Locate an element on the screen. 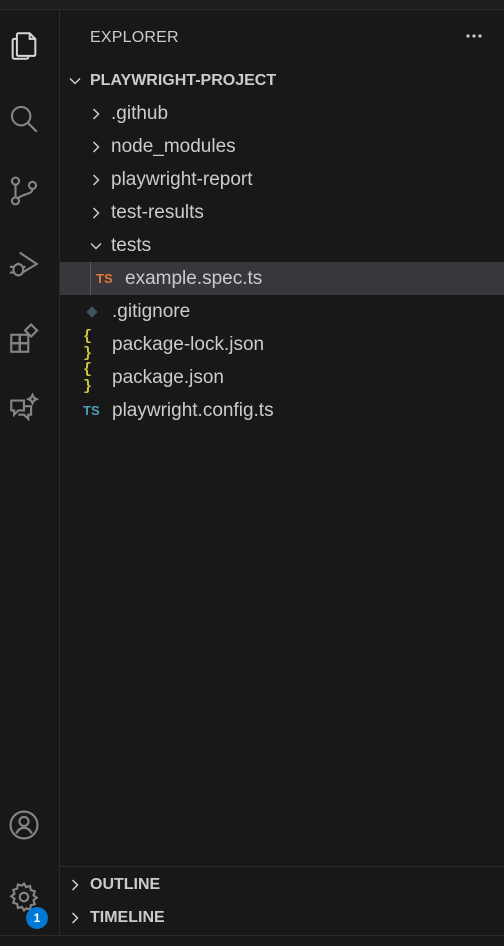 The width and height of the screenshot is (504, 946). explorer-title: EXPLORER is located at coordinates (134, 37).